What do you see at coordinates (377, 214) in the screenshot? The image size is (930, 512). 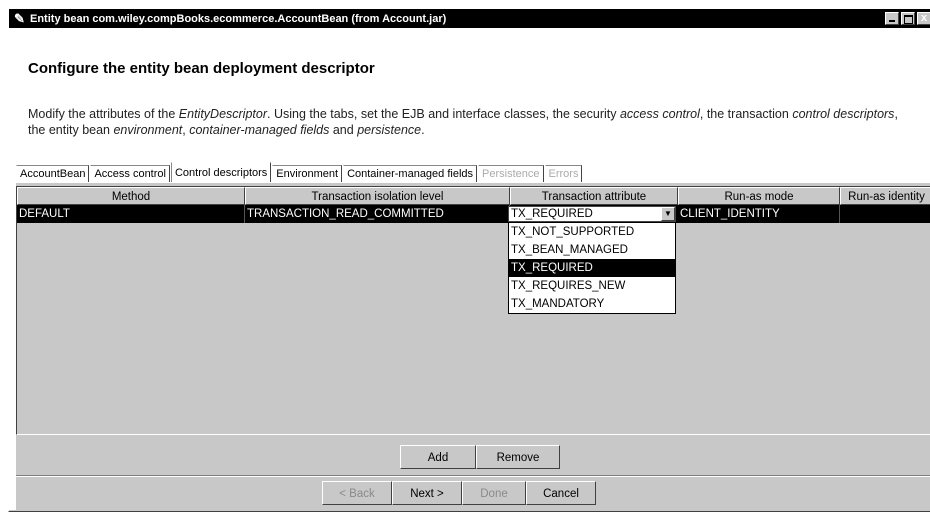 I see `table-cell: TRANSACTION_READ_COMMITTED` at bounding box center [377, 214].